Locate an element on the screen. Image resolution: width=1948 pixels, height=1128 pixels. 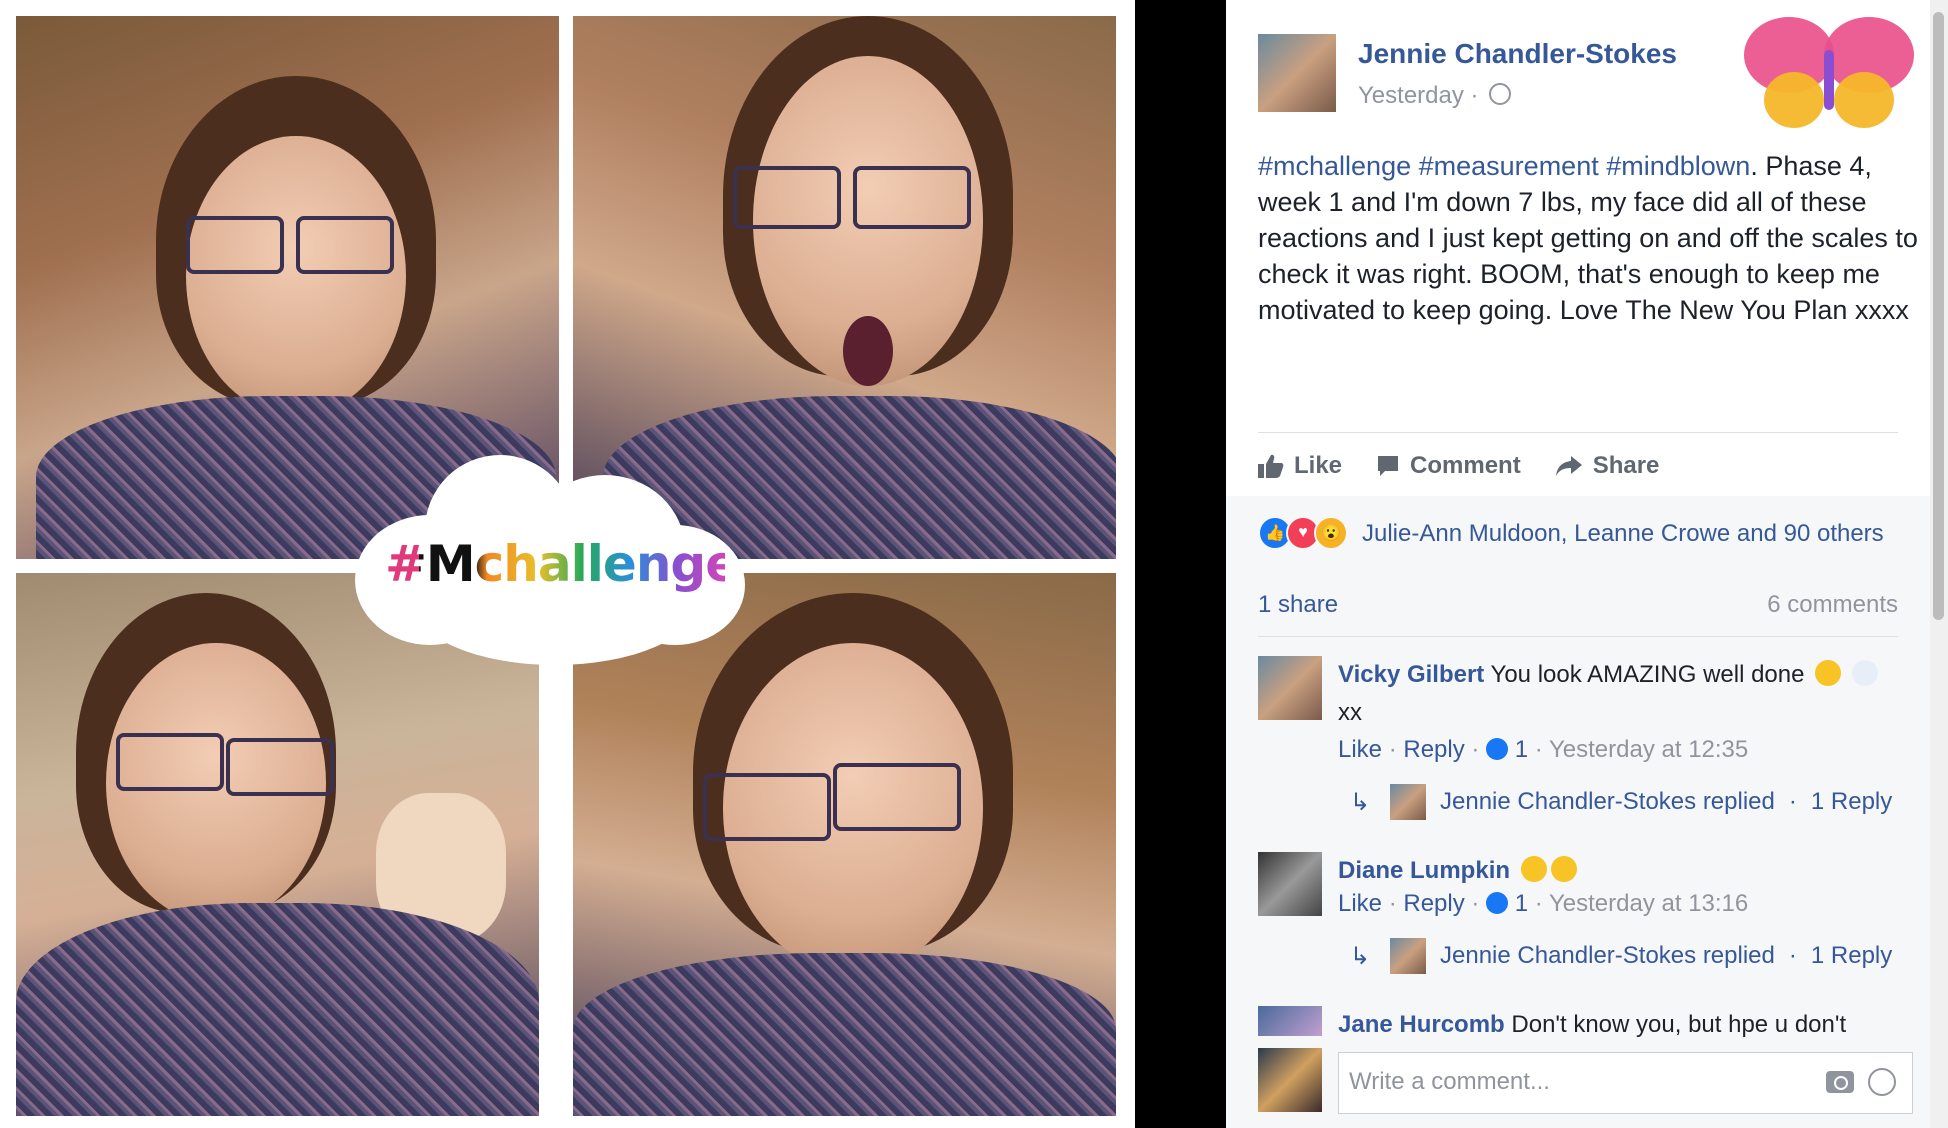
post-action-bar: Like Comment Share is located at coordinates (1578, 466).